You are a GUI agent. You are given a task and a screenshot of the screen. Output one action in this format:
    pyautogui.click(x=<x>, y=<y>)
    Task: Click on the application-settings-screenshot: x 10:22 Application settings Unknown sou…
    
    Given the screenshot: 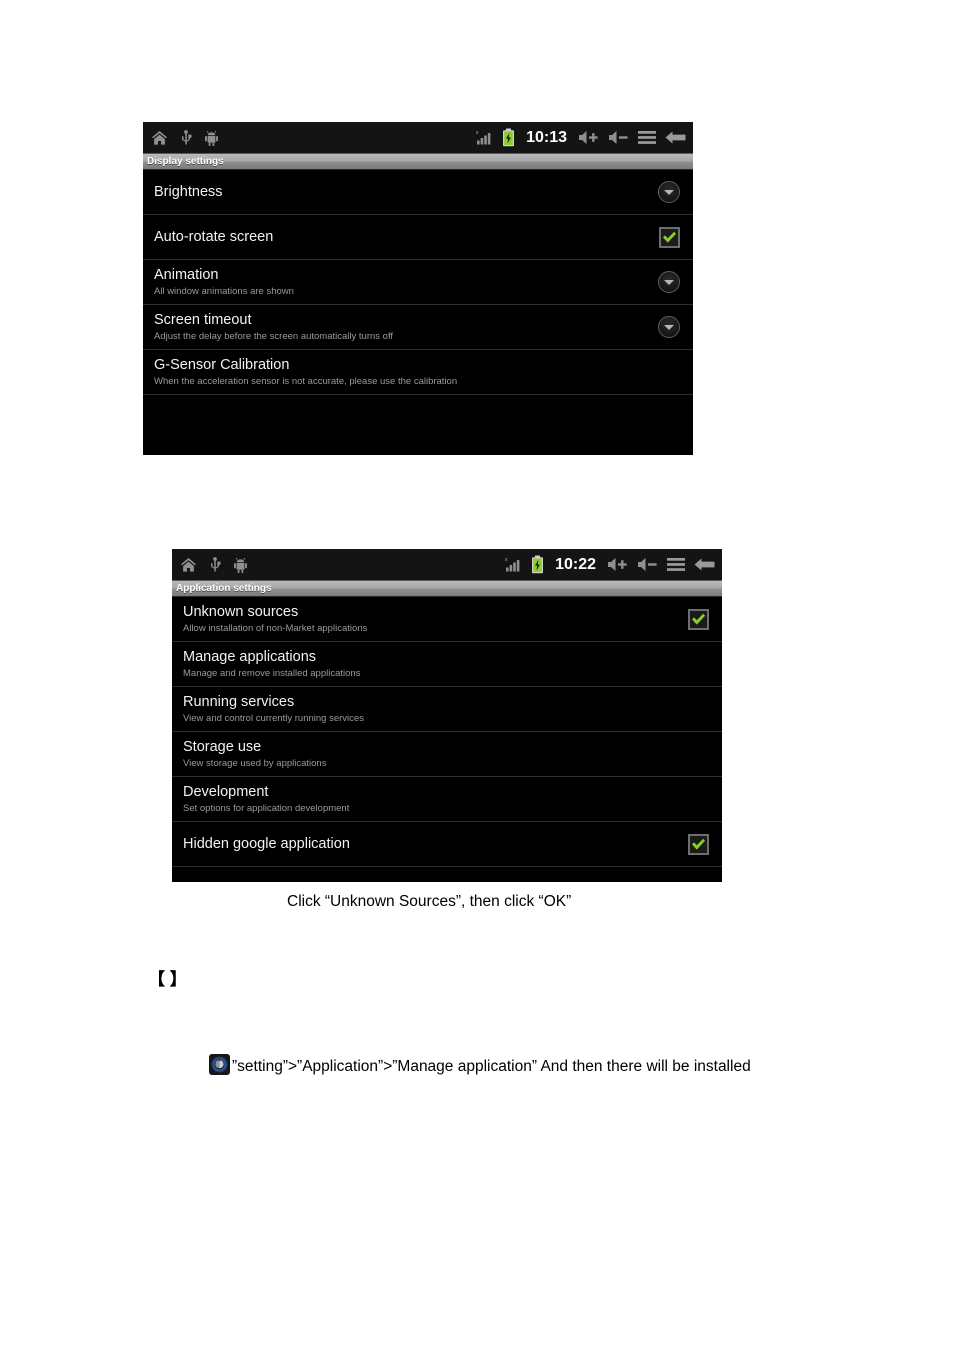 What is the action you would take?
    pyautogui.click(x=447, y=715)
    